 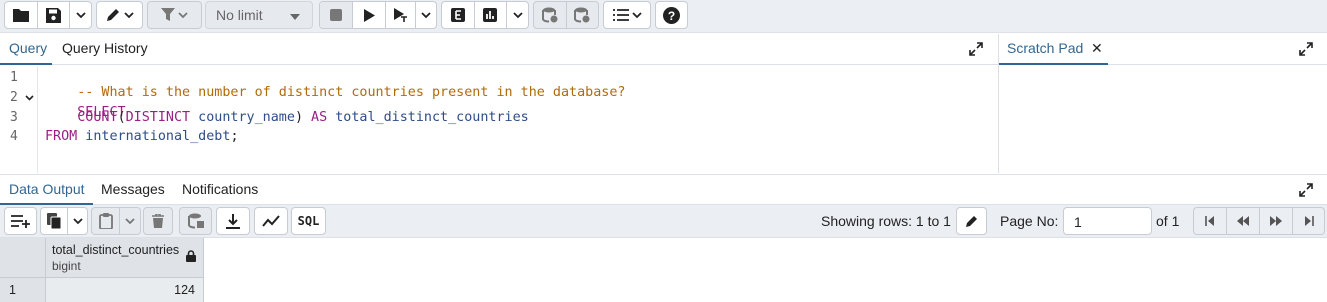 What do you see at coordinates (47, 189) in the screenshot?
I see `tab-data-output: Data Output` at bounding box center [47, 189].